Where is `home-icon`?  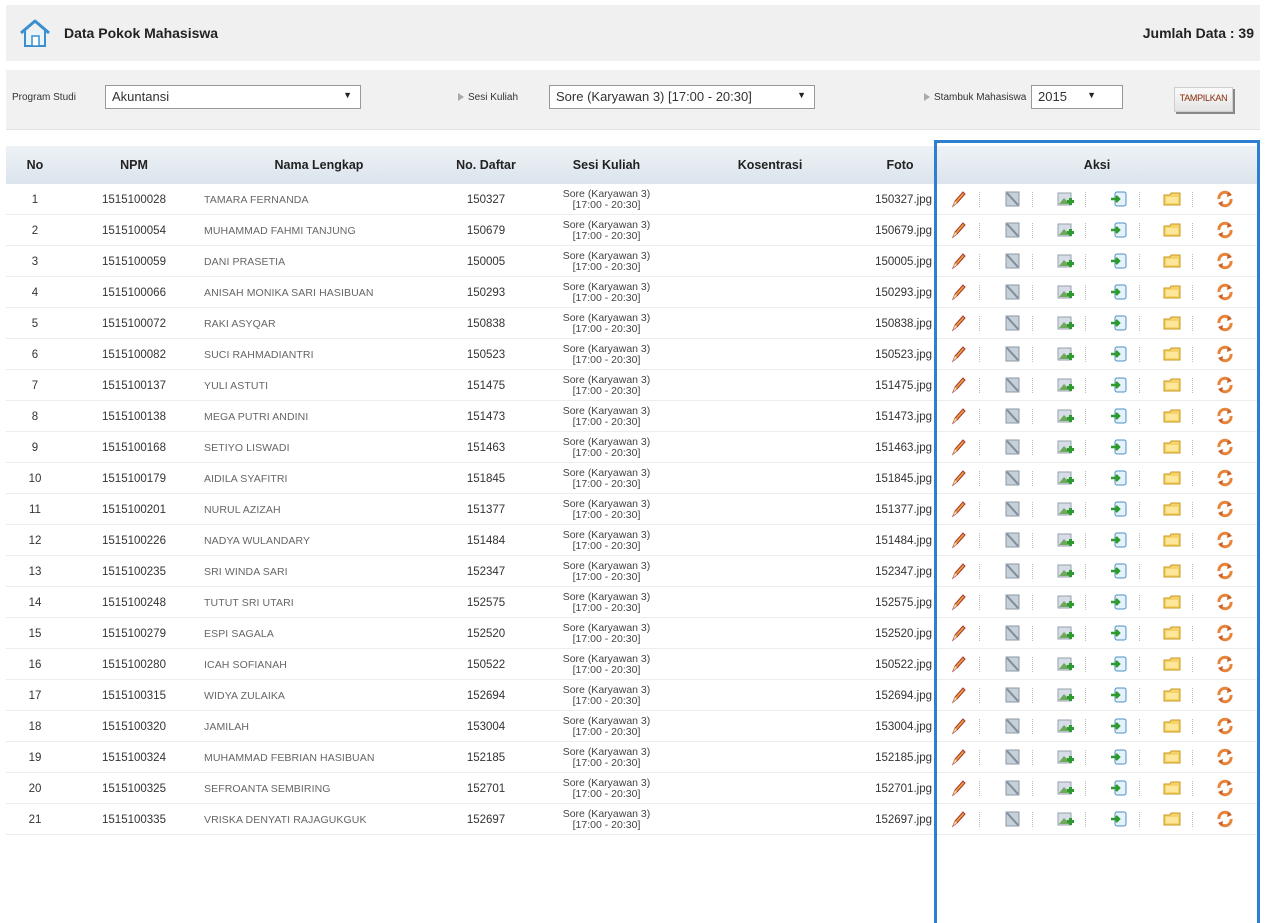 home-icon is located at coordinates (35, 33).